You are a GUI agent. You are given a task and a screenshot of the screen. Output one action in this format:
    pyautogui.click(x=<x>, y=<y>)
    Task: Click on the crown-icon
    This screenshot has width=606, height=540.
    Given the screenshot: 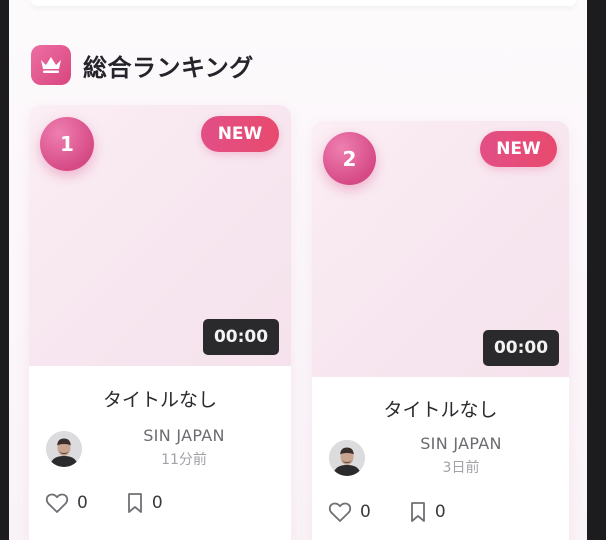 What is the action you would take?
    pyautogui.click(x=51, y=65)
    